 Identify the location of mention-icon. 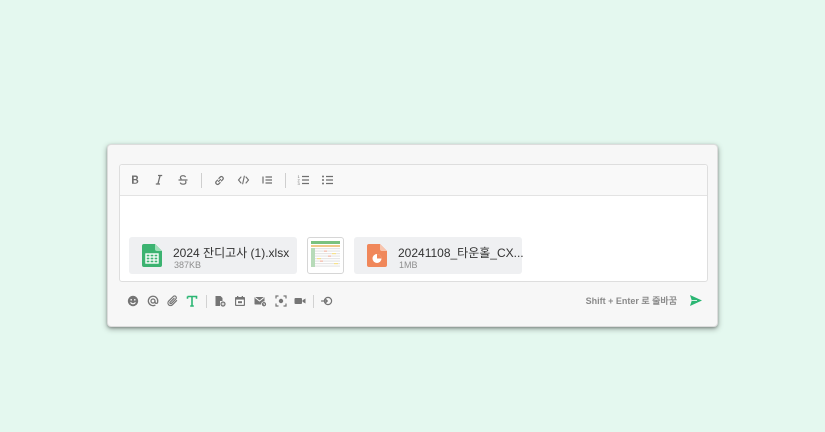
(153, 301).